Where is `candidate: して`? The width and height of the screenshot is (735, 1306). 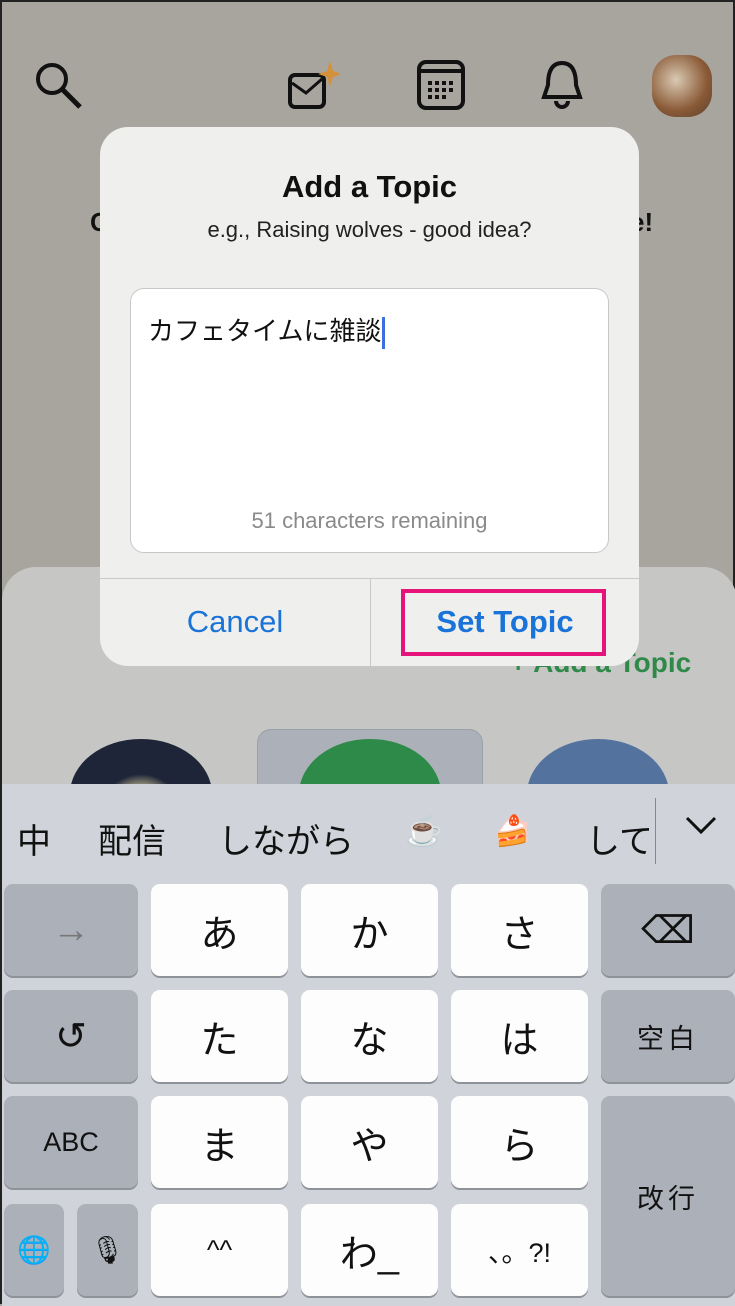 candidate: して is located at coordinates (620, 838).